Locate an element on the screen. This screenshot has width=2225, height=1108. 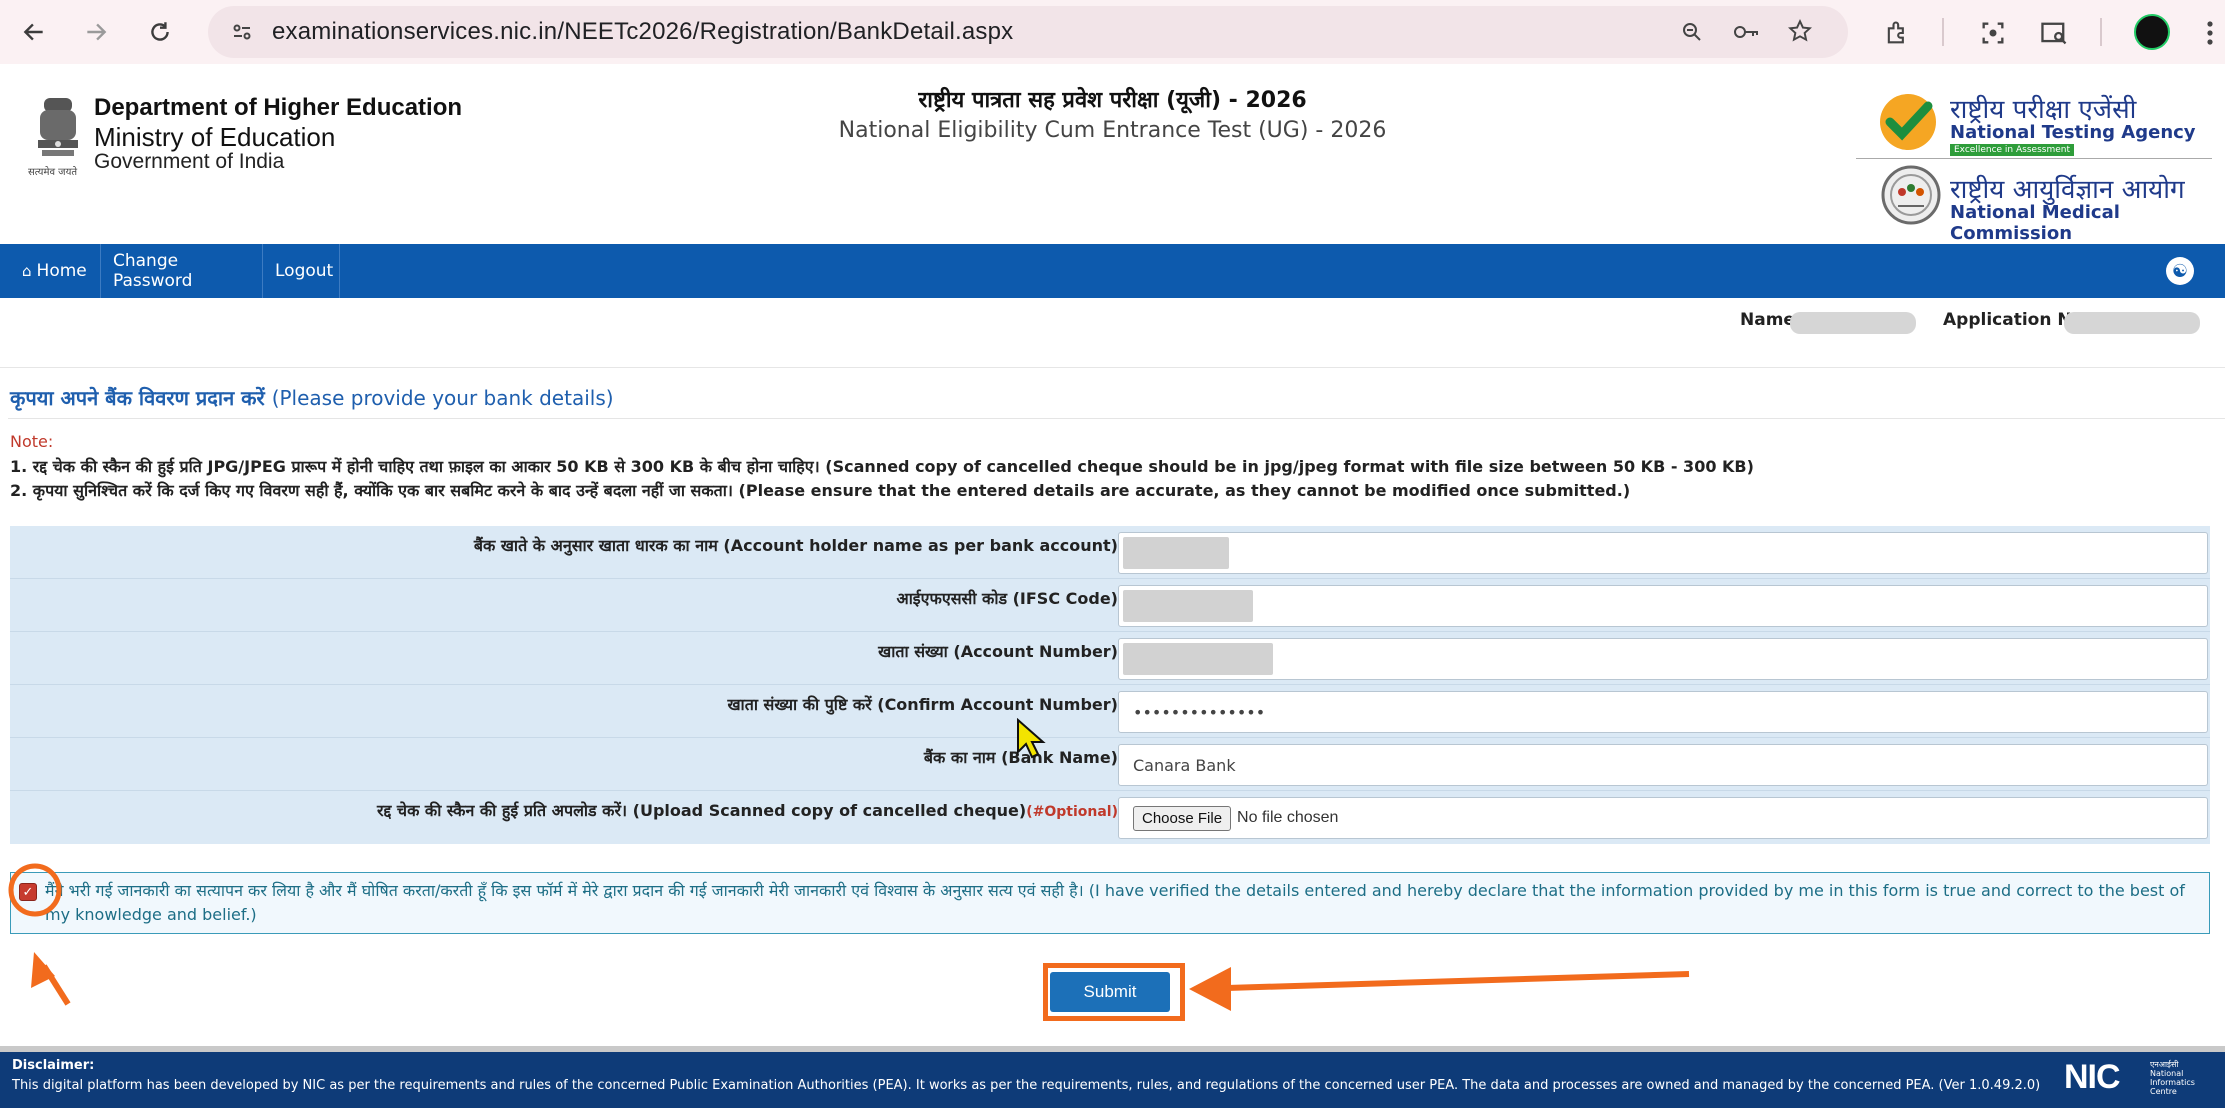
forward-icon is located at coordinates (96, 32).